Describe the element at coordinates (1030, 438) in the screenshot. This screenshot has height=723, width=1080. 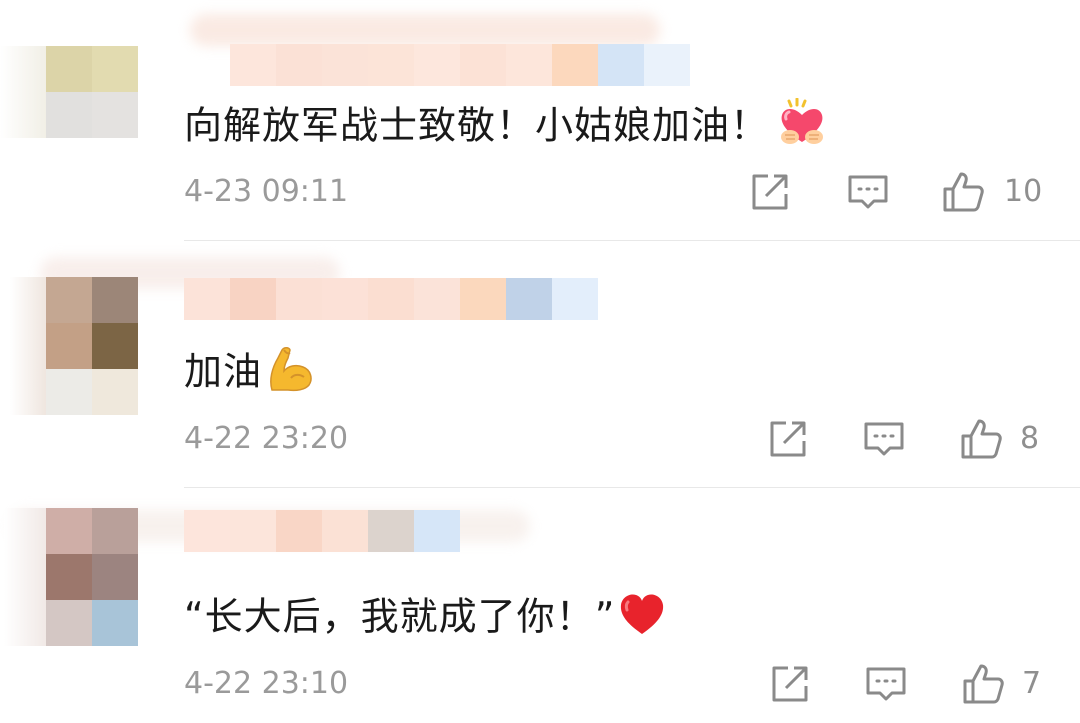
I see `like-count: 8` at that location.